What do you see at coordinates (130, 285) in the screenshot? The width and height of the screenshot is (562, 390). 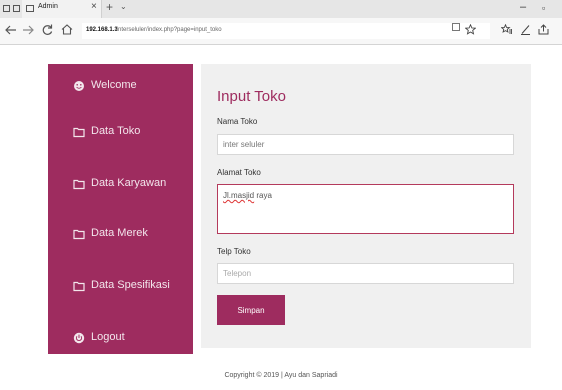 I see `sidebar-item-label: Data Spesifikasi` at bounding box center [130, 285].